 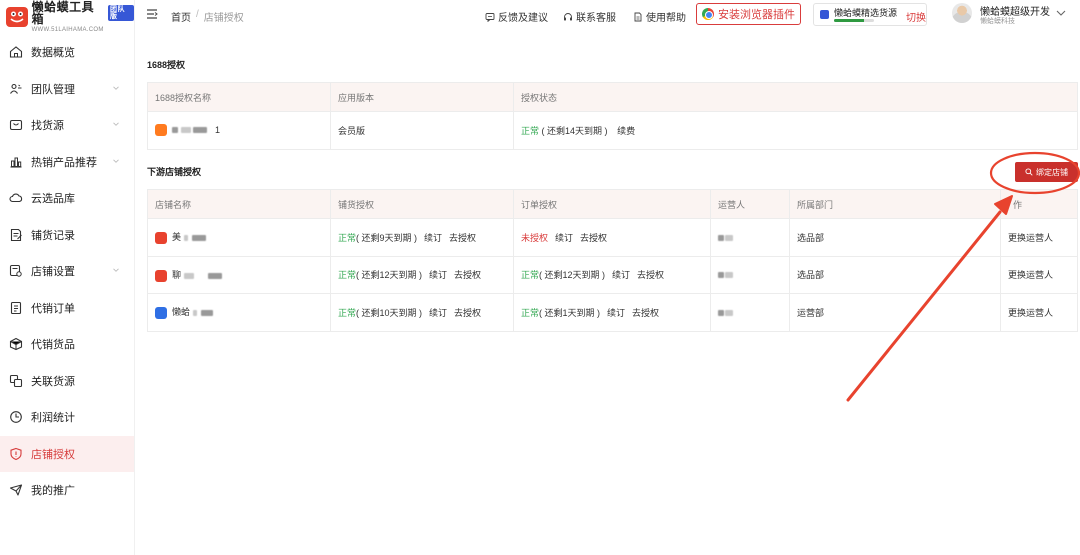 I want to click on shop-name-cell: 懒蛤, so click(x=239, y=312).